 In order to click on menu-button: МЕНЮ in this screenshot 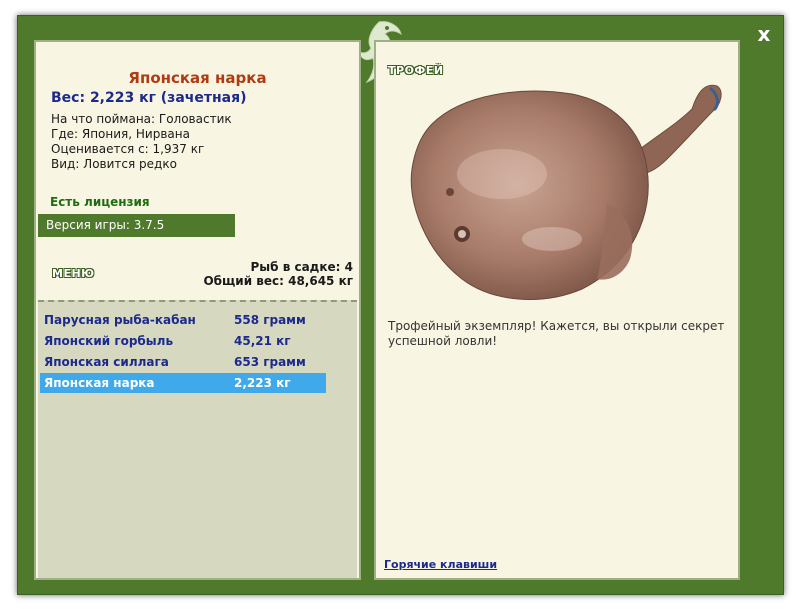, I will do `click(73, 273)`.